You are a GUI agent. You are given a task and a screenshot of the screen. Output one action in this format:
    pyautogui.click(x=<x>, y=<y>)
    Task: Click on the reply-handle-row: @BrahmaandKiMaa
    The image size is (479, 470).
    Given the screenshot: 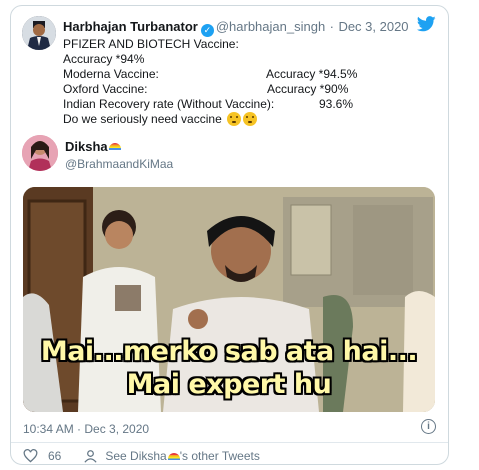 What is the action you would take?
    pyautogui.click(x=119, y=164)
    